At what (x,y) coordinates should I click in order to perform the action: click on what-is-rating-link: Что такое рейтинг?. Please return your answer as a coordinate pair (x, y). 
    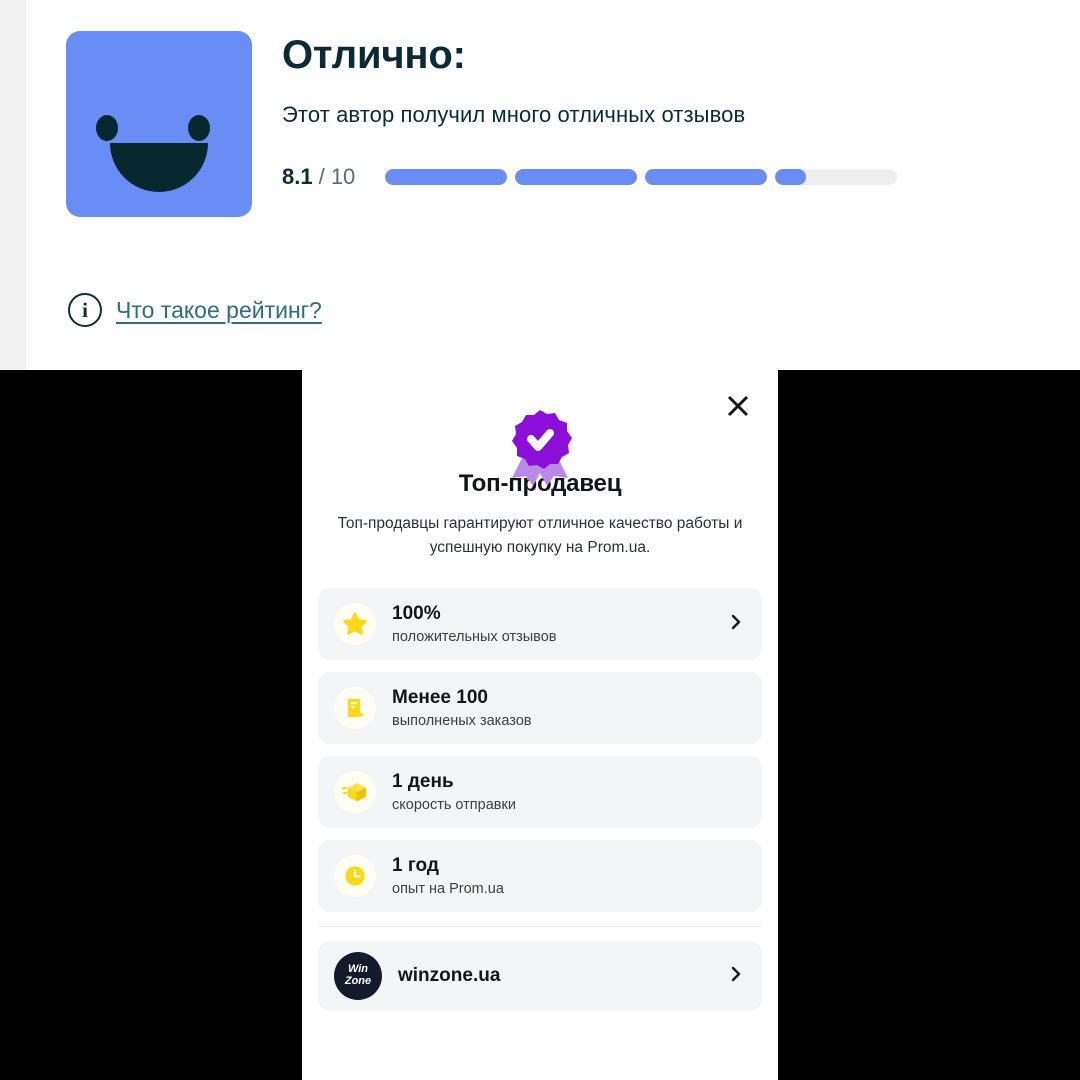
    Looking at the image, I should click on (219, 310).